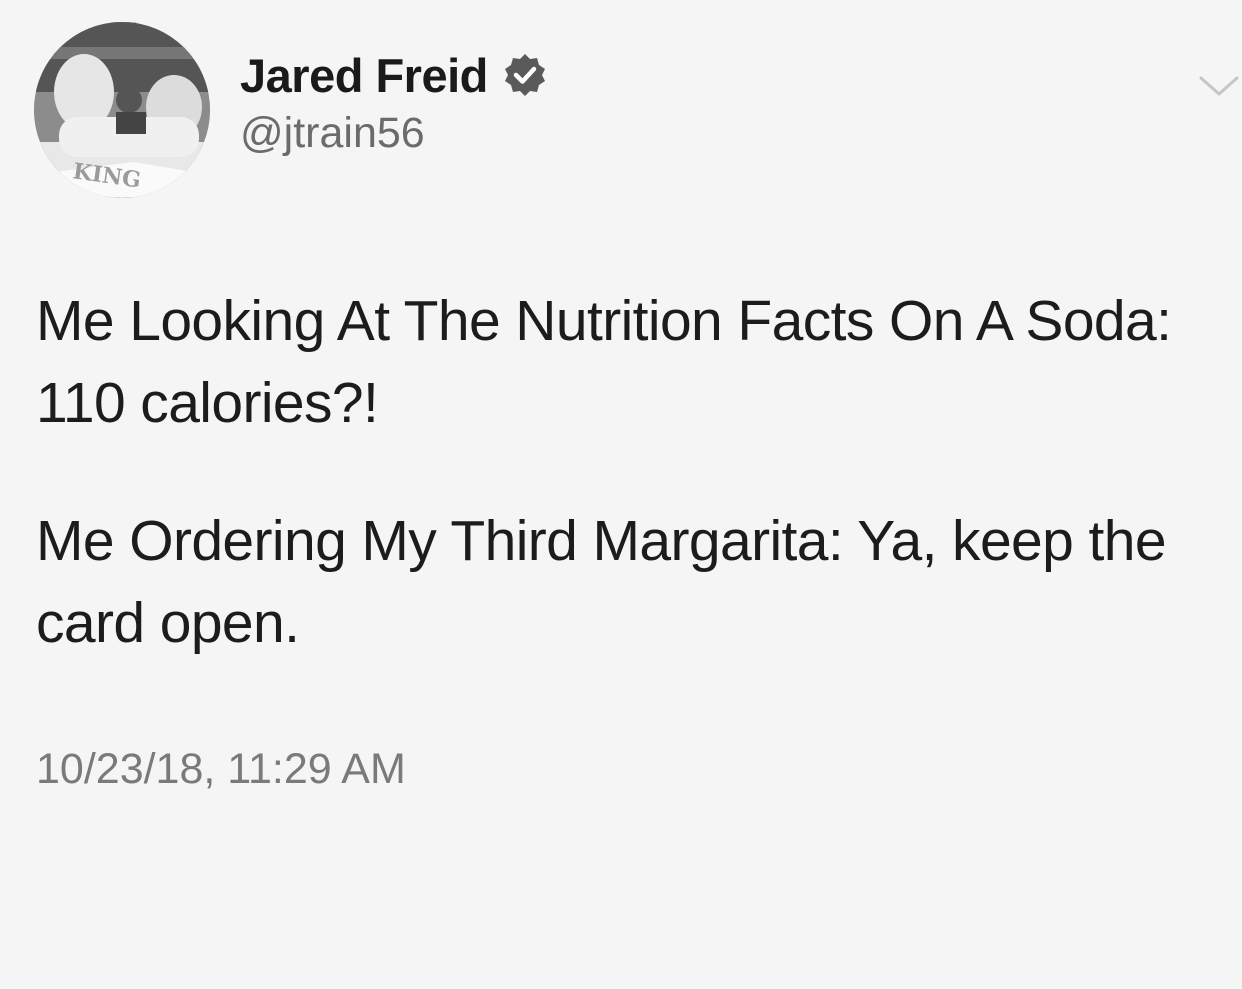 The image size is (1242, 989). I want to click on author-name-row: Jared Freid, so click(394, 75).